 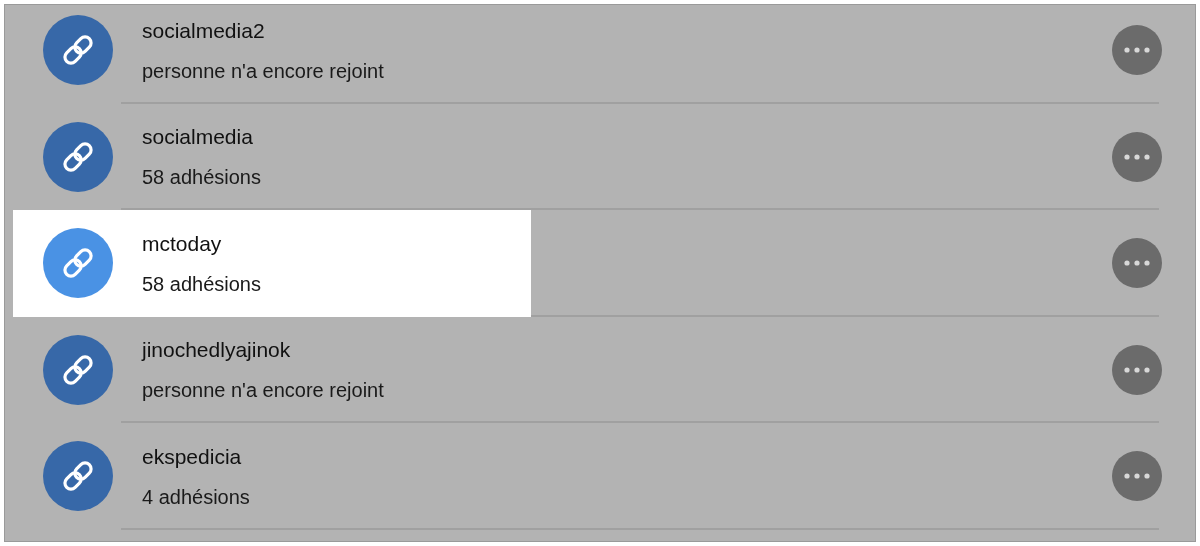 What do you see at coordinates (182, 243) in the screenshot?
I see `link-name: mctoday` at bounding box center [182, 243].